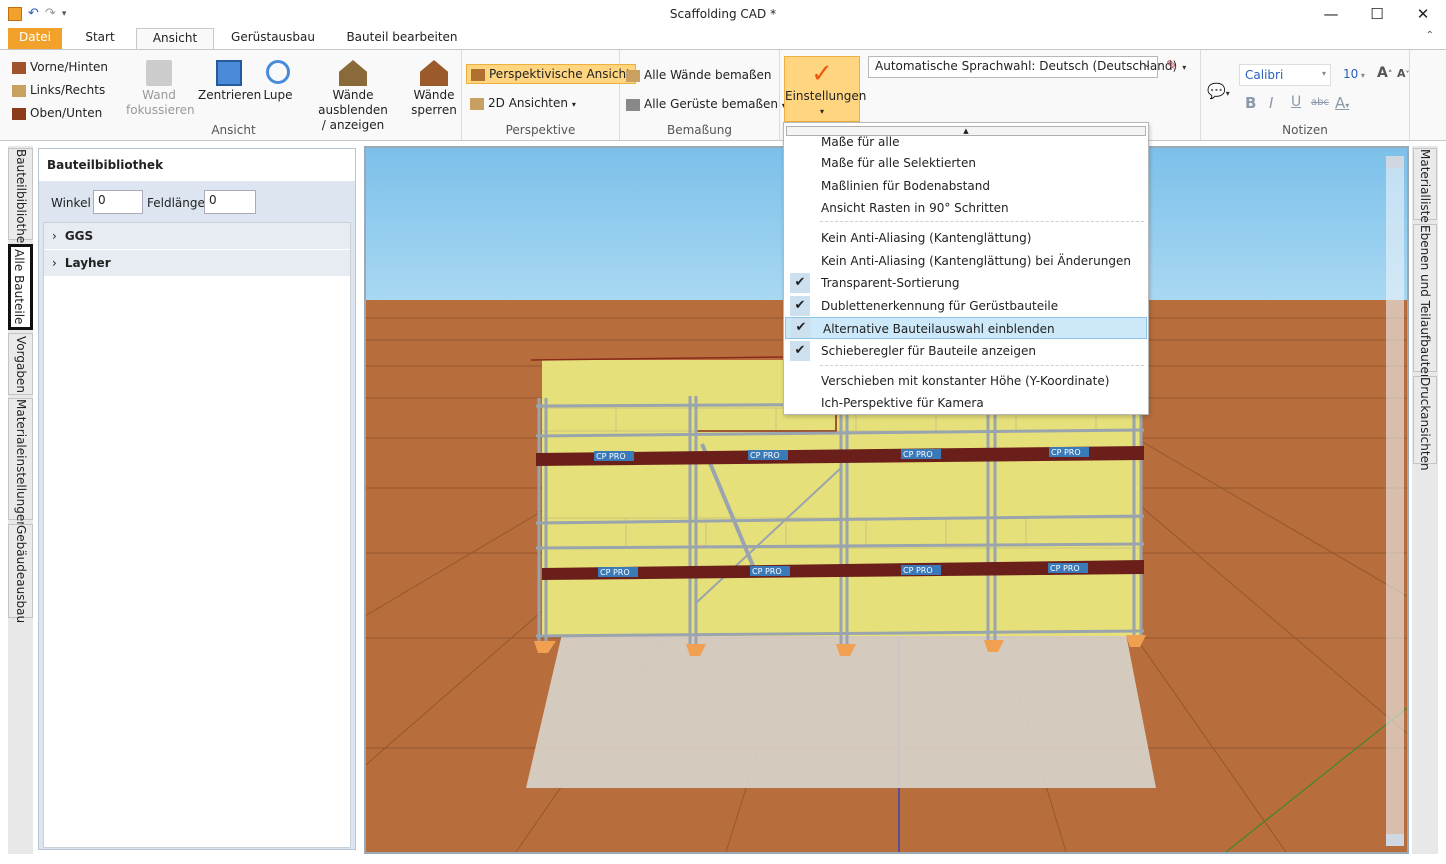  What do you see at coordinates (118, 202) in the screenshot?
I see `winkel-input: 0` at bounding box center [118, 202].